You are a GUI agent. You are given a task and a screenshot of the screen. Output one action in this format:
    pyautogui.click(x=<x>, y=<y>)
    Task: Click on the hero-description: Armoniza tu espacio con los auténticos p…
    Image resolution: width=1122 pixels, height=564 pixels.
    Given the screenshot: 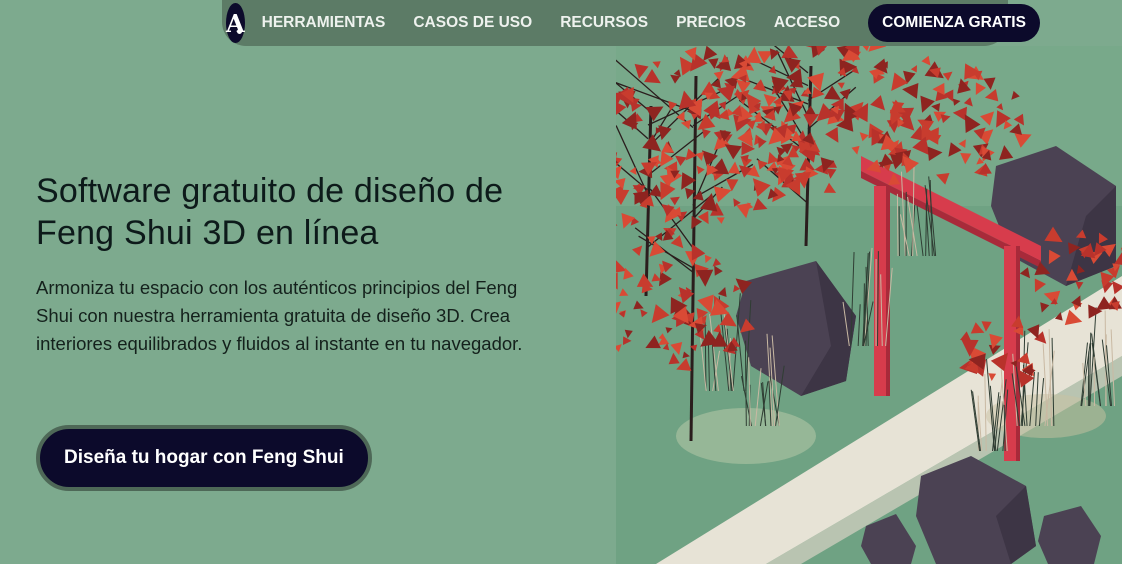 What is the action you would take?
    pyautogui.click(x=279, y=315)
    